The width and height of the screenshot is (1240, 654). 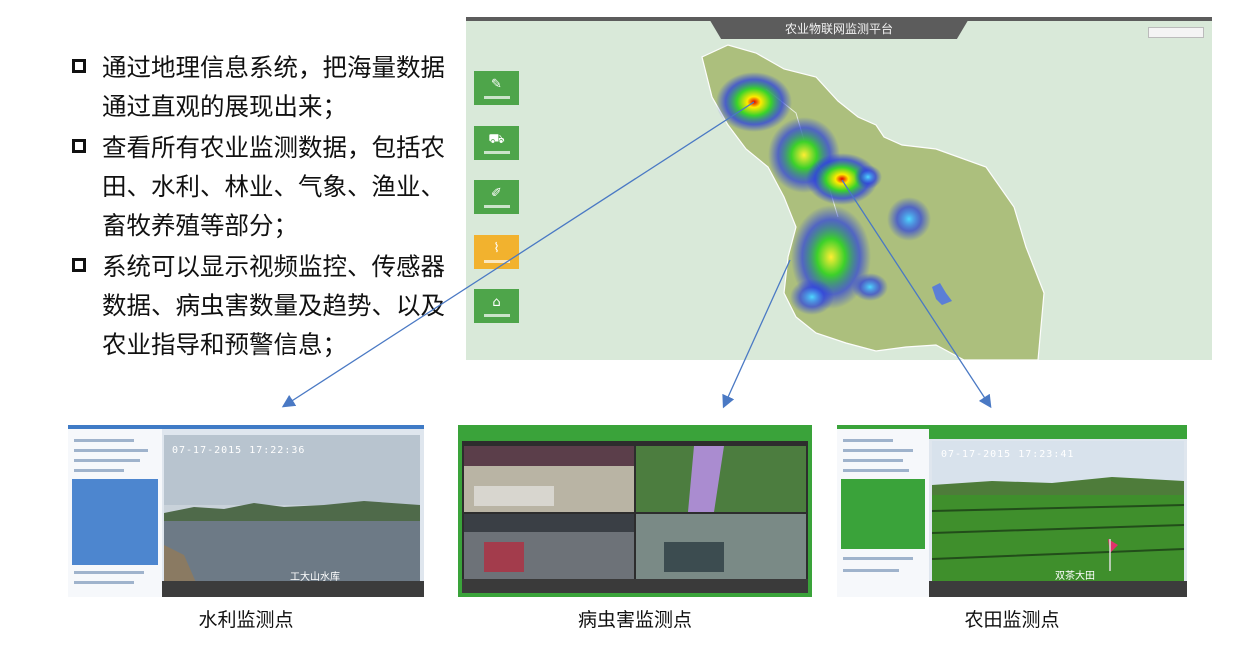 What do you see at coordinates (292, 511) in the screenshot?
I see `reservoir-video` at bounding box center [292, 511].